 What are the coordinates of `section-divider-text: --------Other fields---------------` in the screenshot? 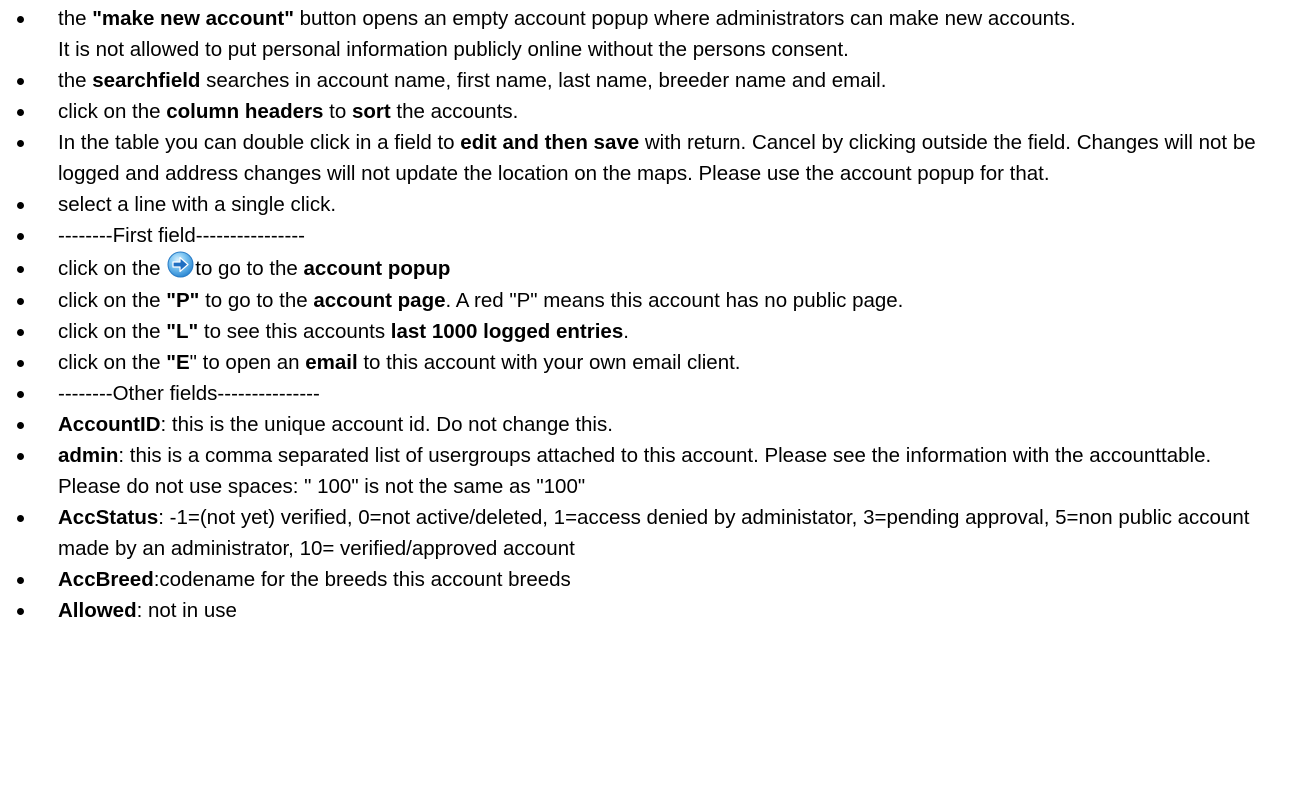 It's located at (189, 393).